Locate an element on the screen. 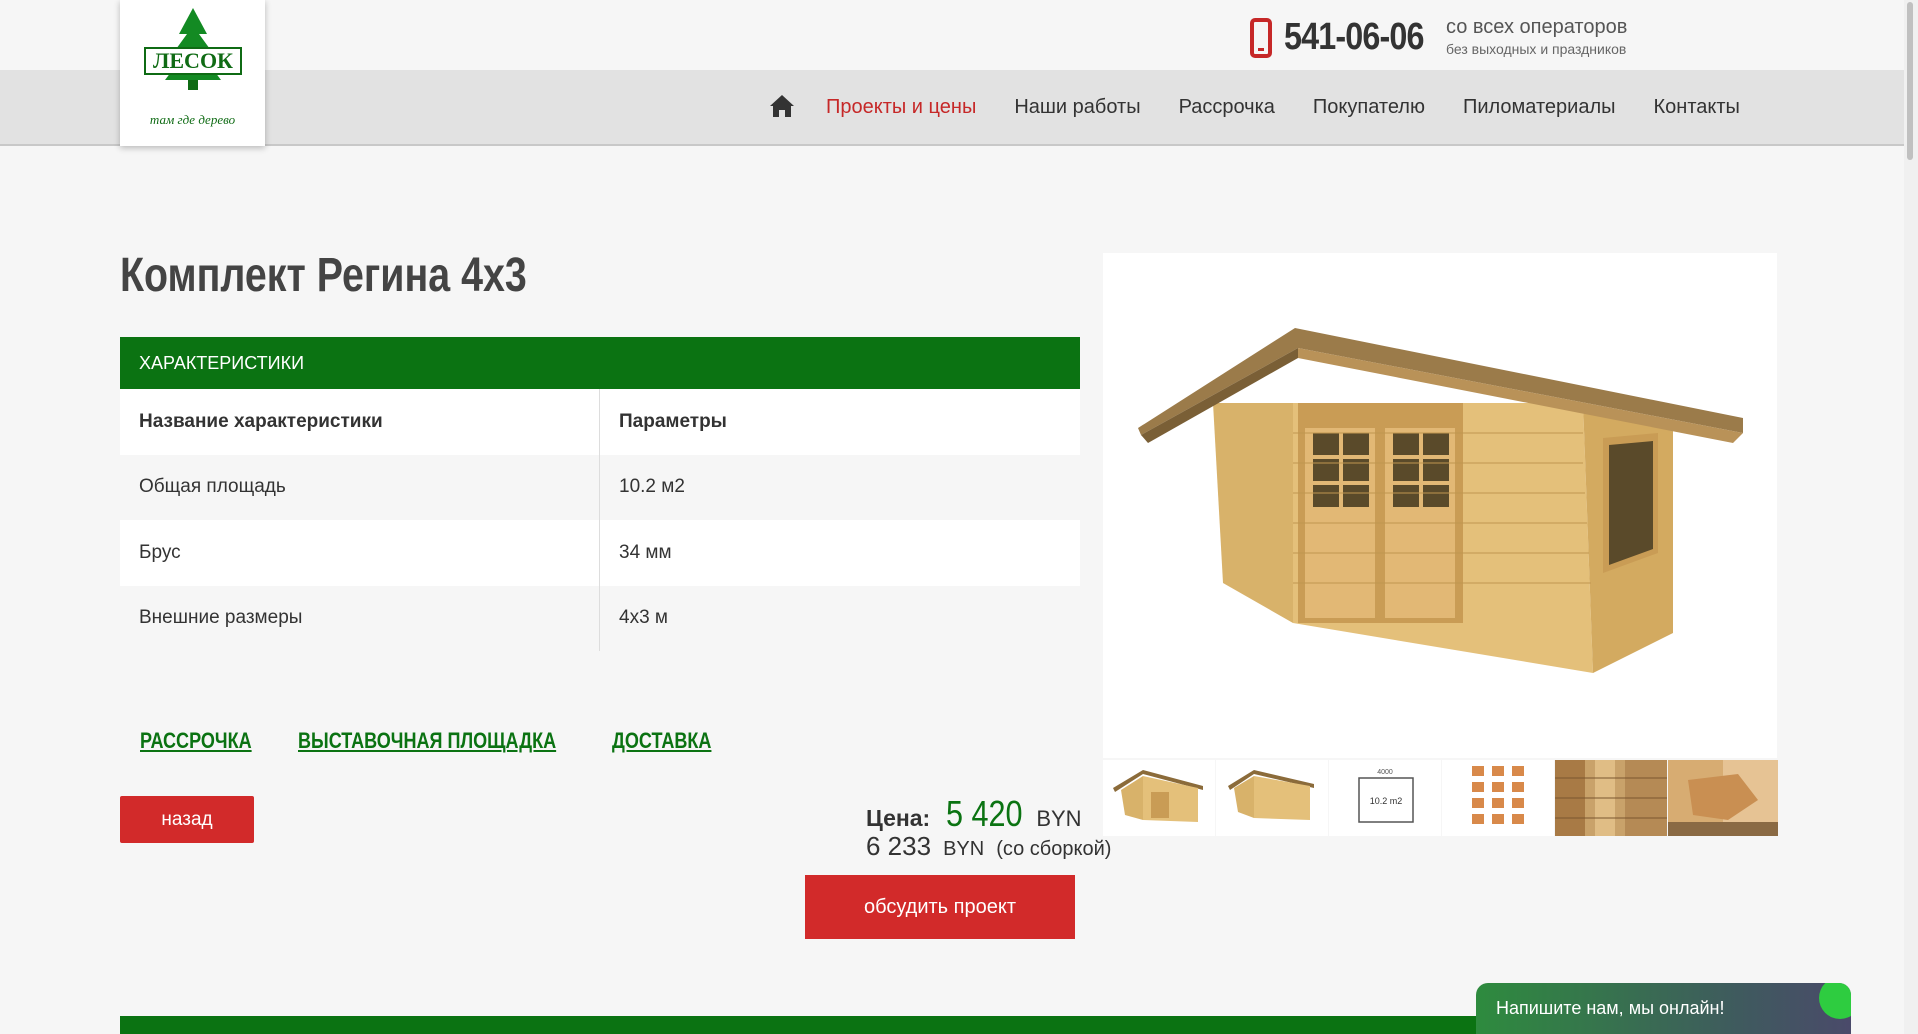 This screenshot has width=1918, height=1034. nav-item-lumber: Пиломатериалы is located at coordinates (1539, 107).